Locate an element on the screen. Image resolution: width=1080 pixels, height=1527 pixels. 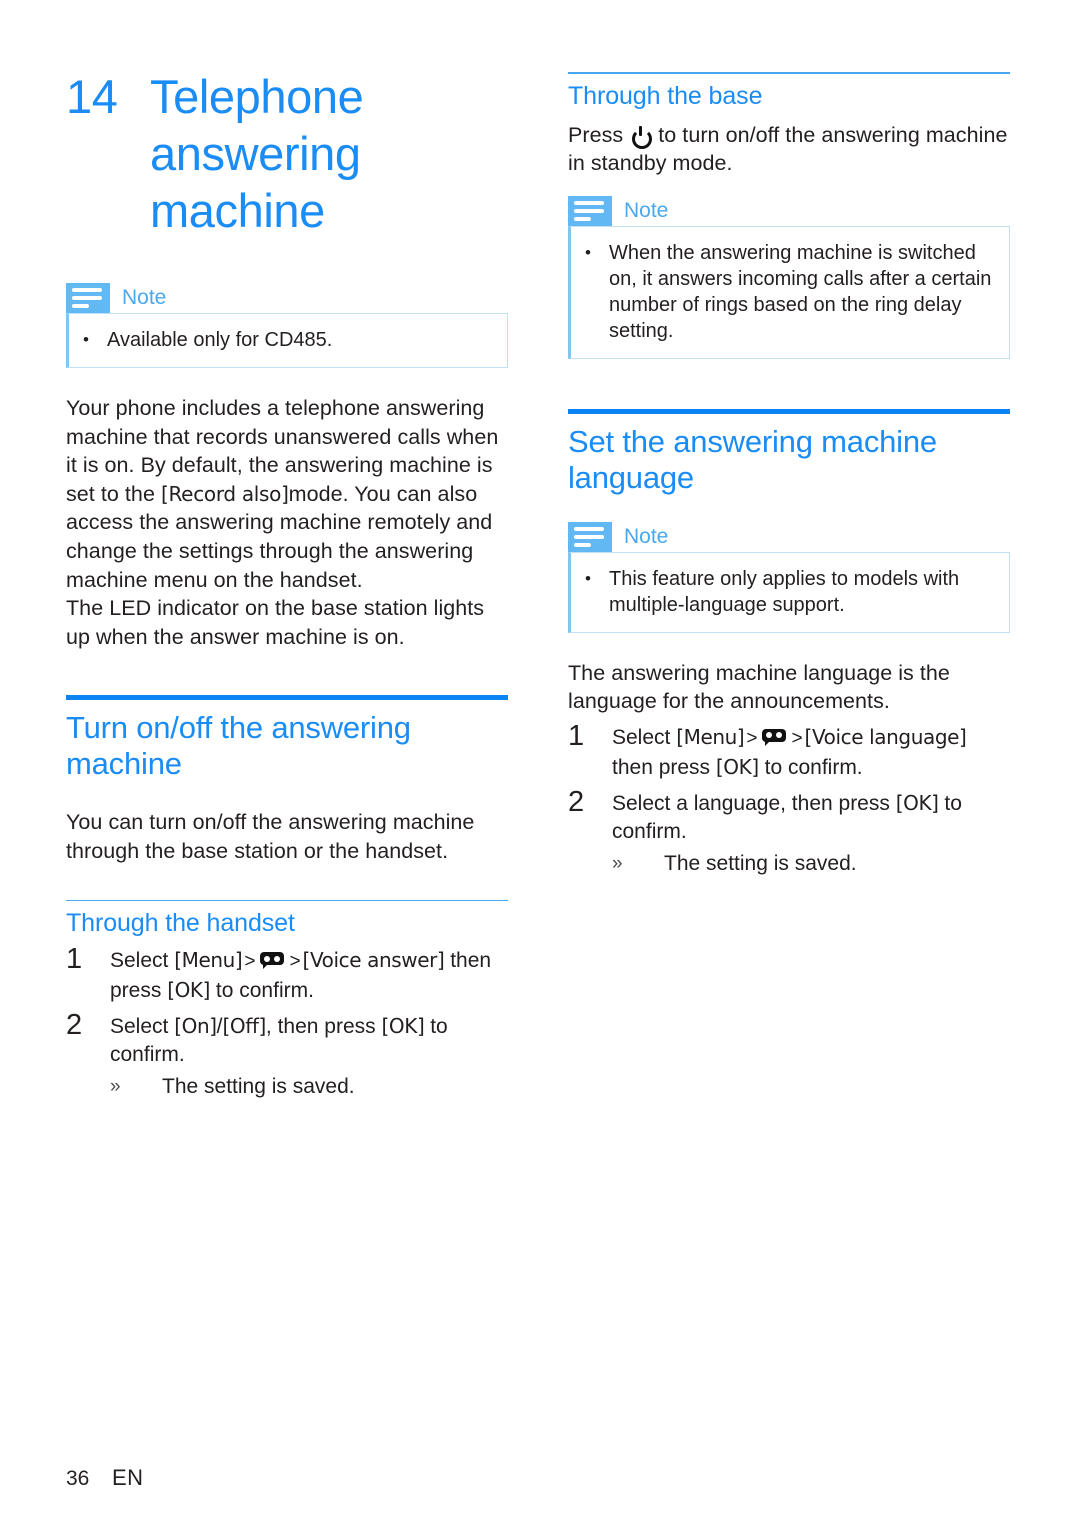
note-body: • Available only for CD485. is located at coordinates (287, 340).